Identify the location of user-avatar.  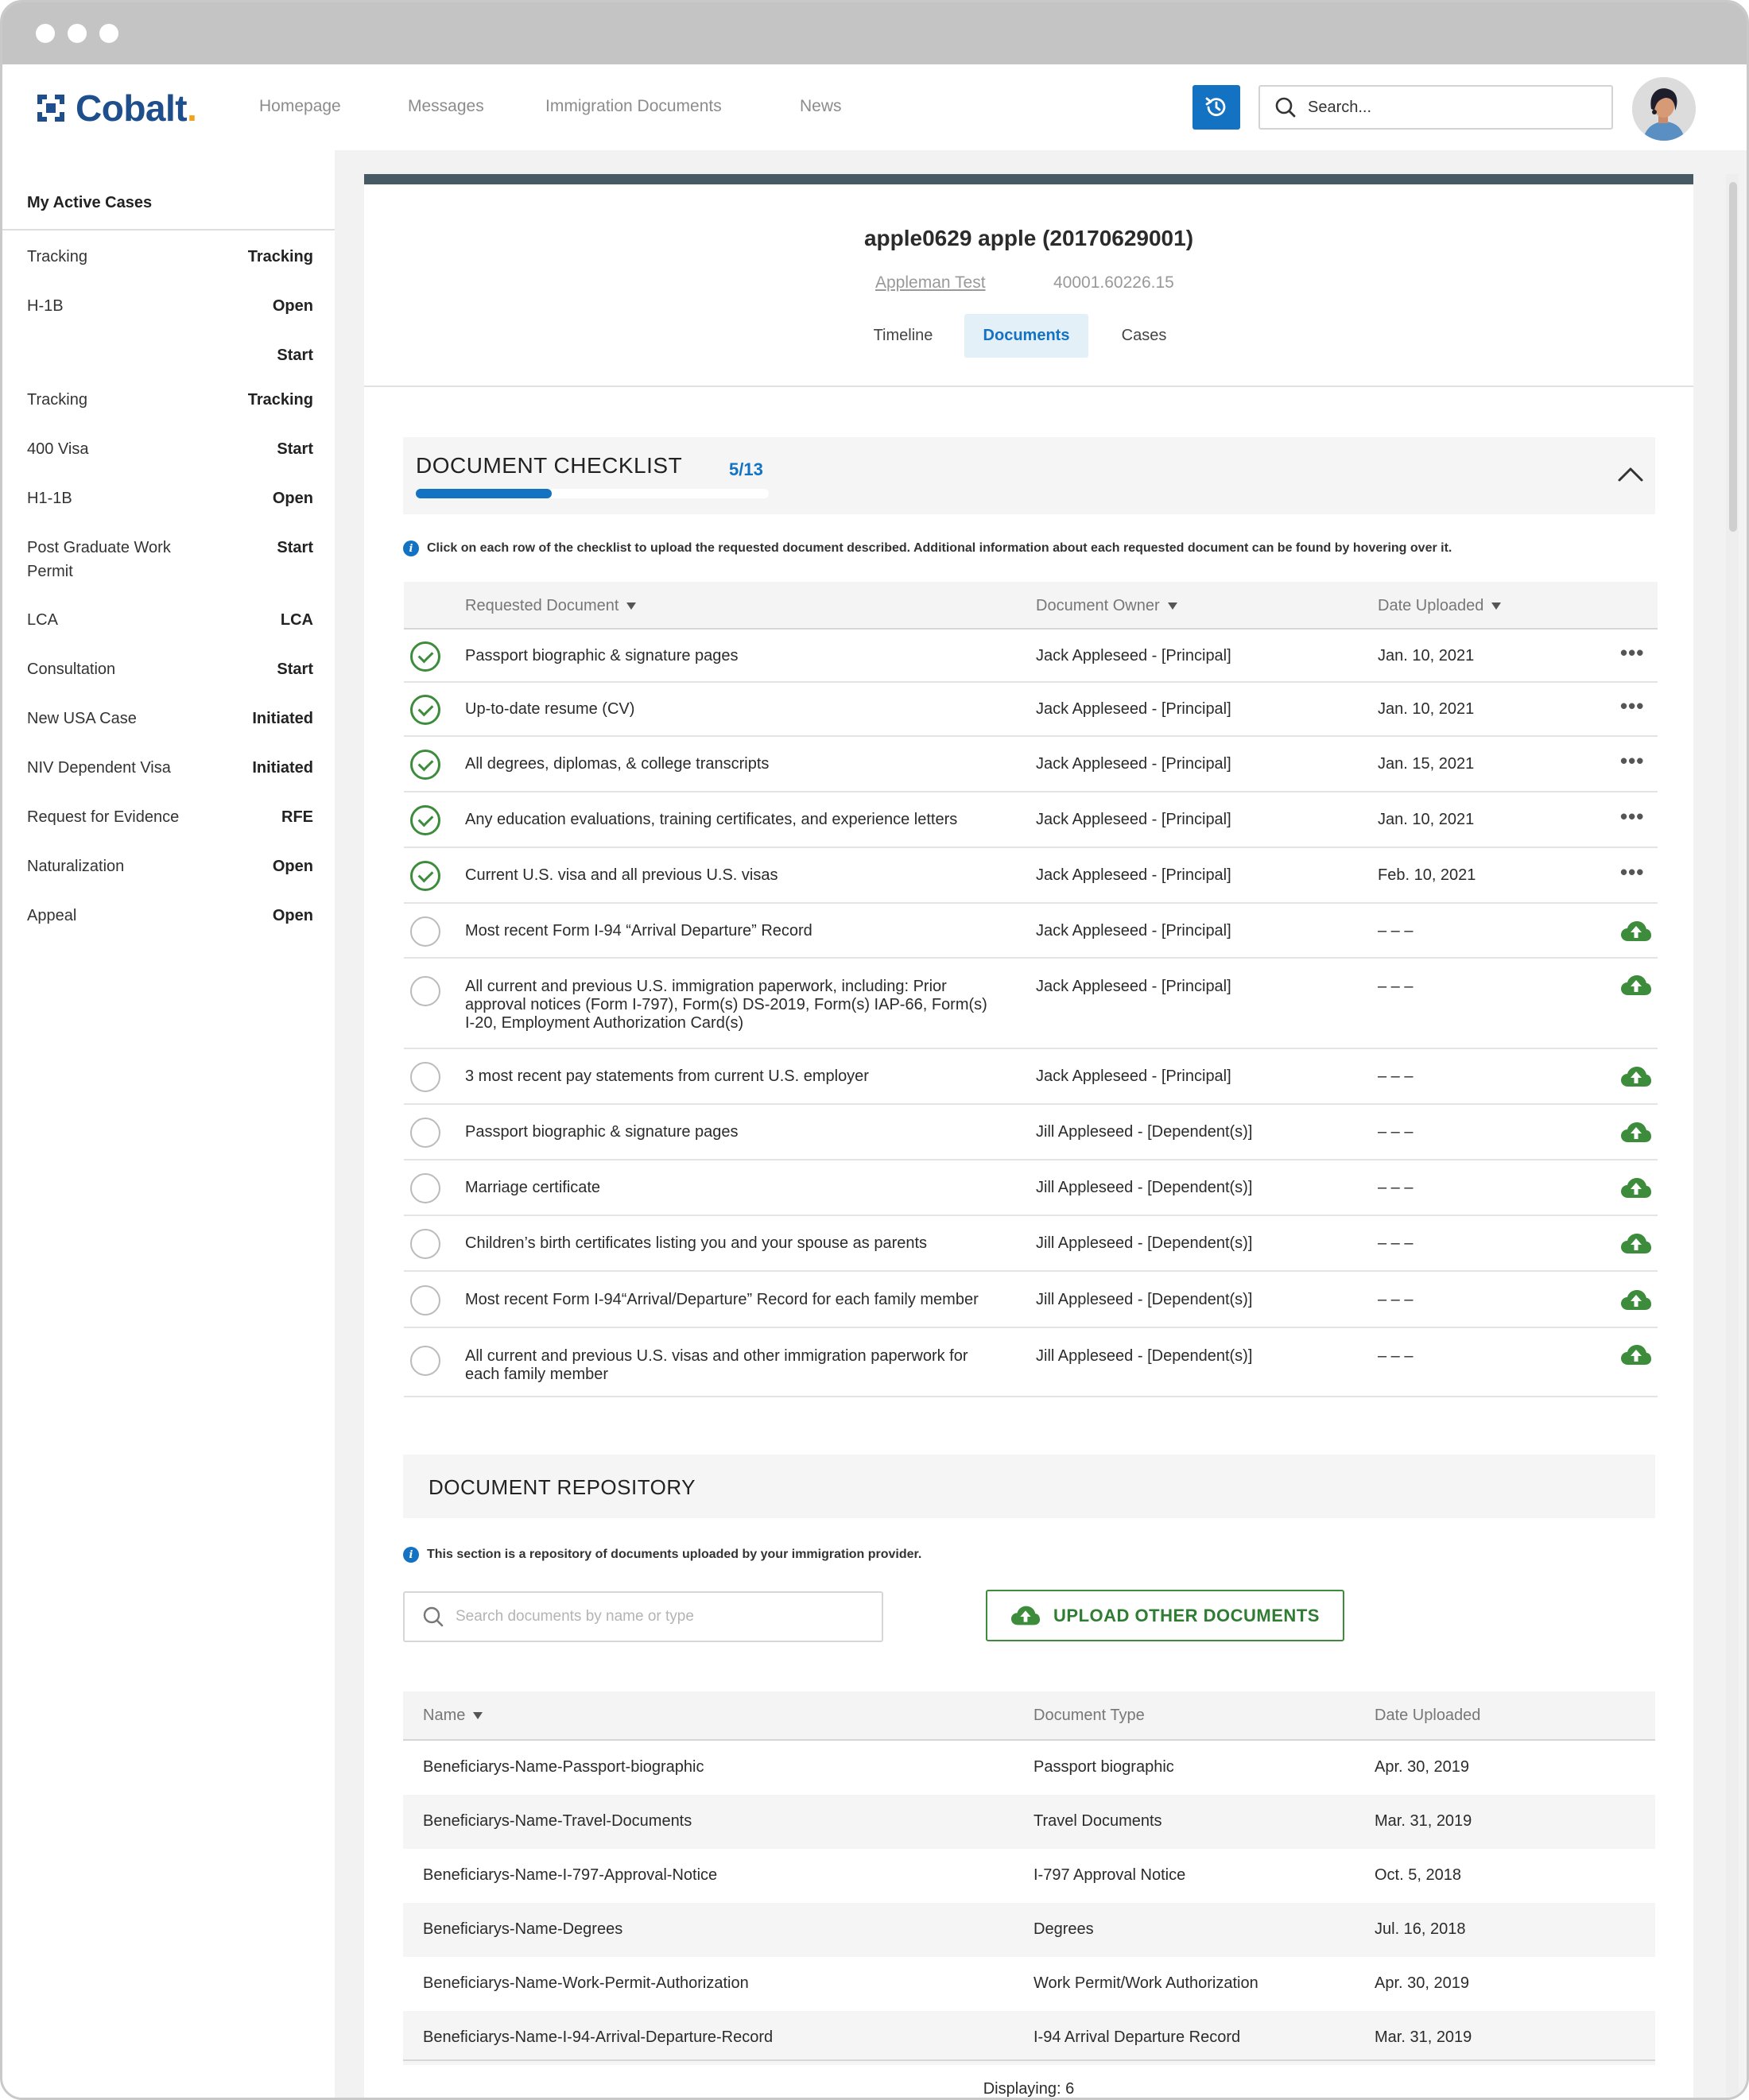
(1664, 109).